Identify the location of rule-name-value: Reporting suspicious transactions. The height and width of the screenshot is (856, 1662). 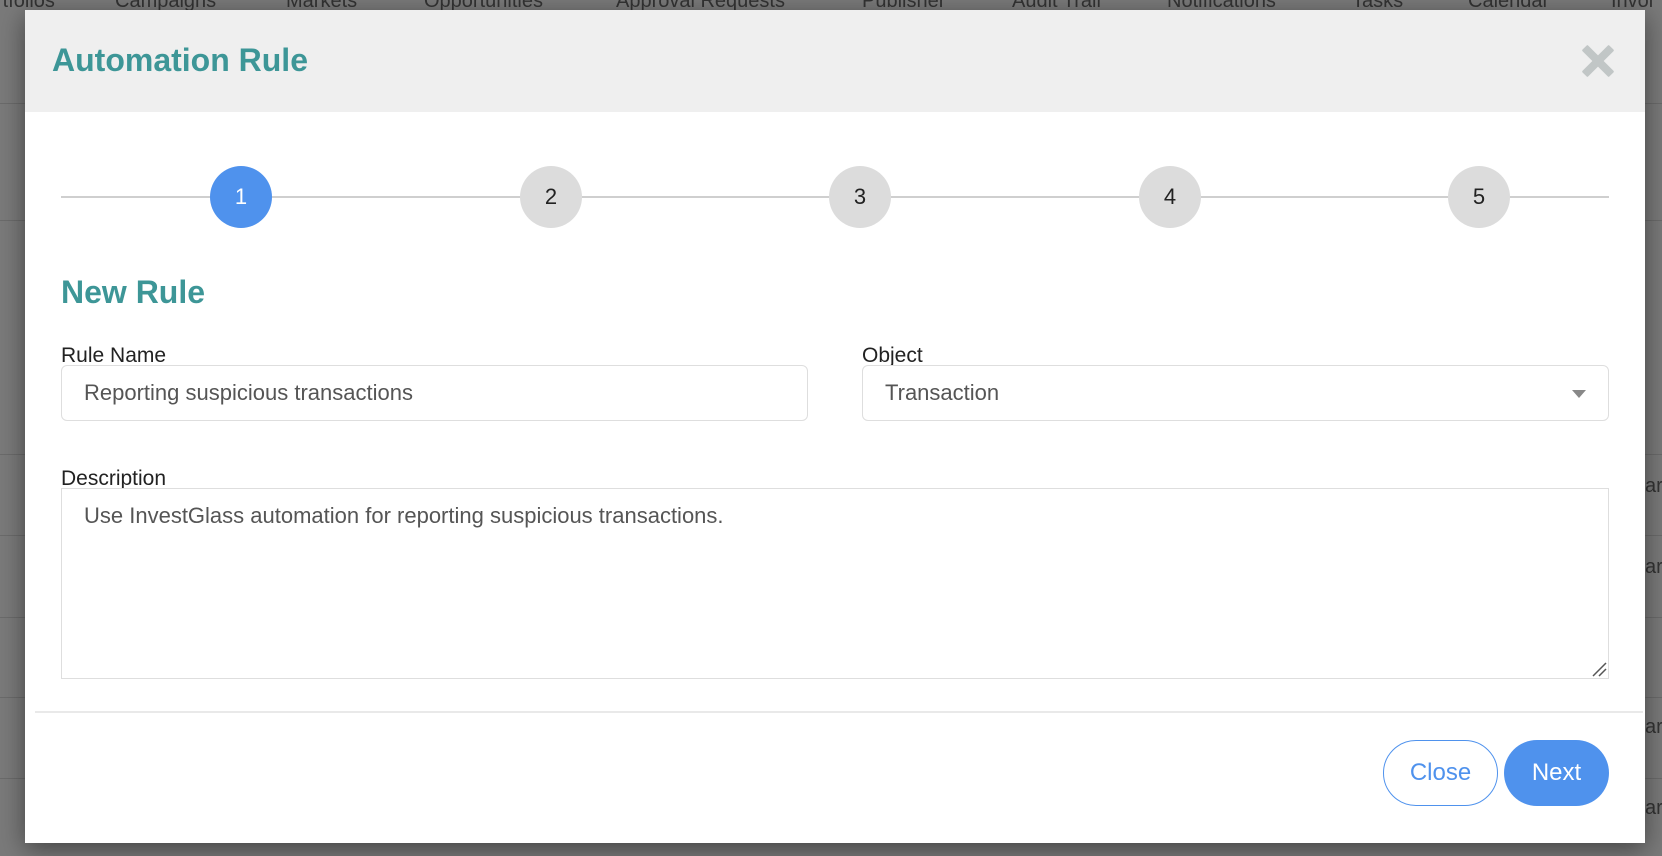
(248, 392).